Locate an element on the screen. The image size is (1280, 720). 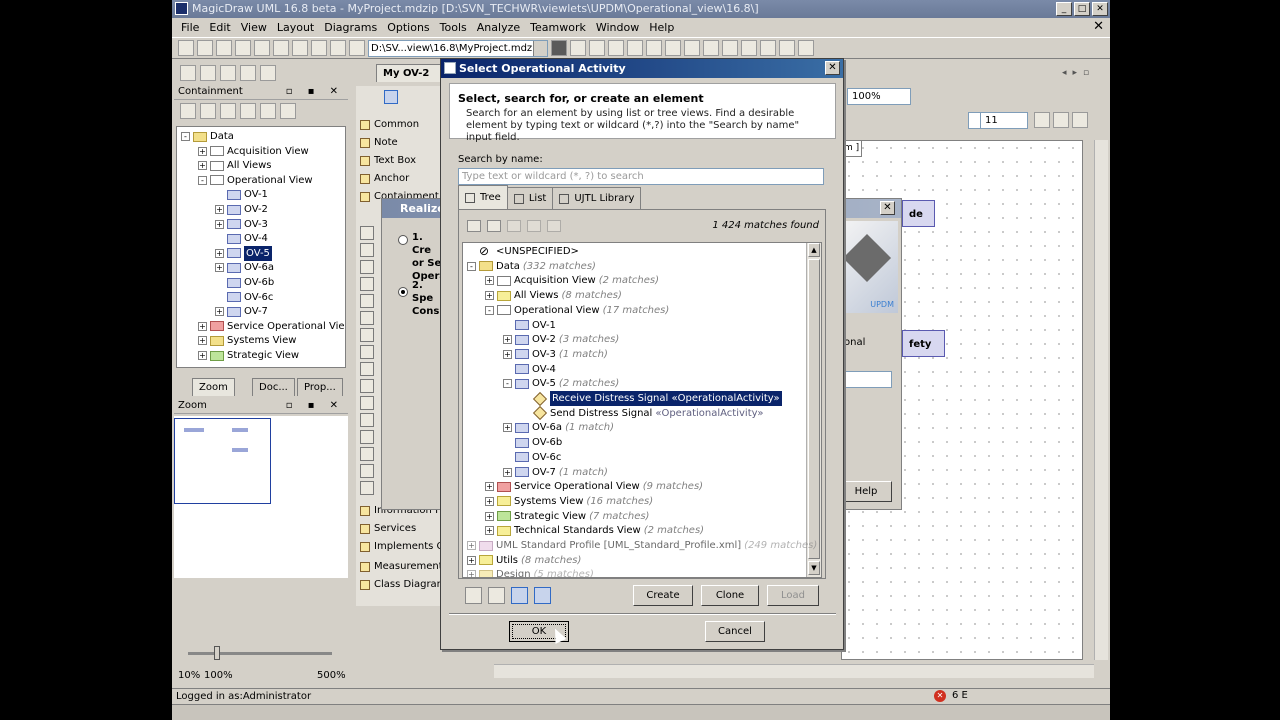
menu-file: File is located at coordinates (190, 27).